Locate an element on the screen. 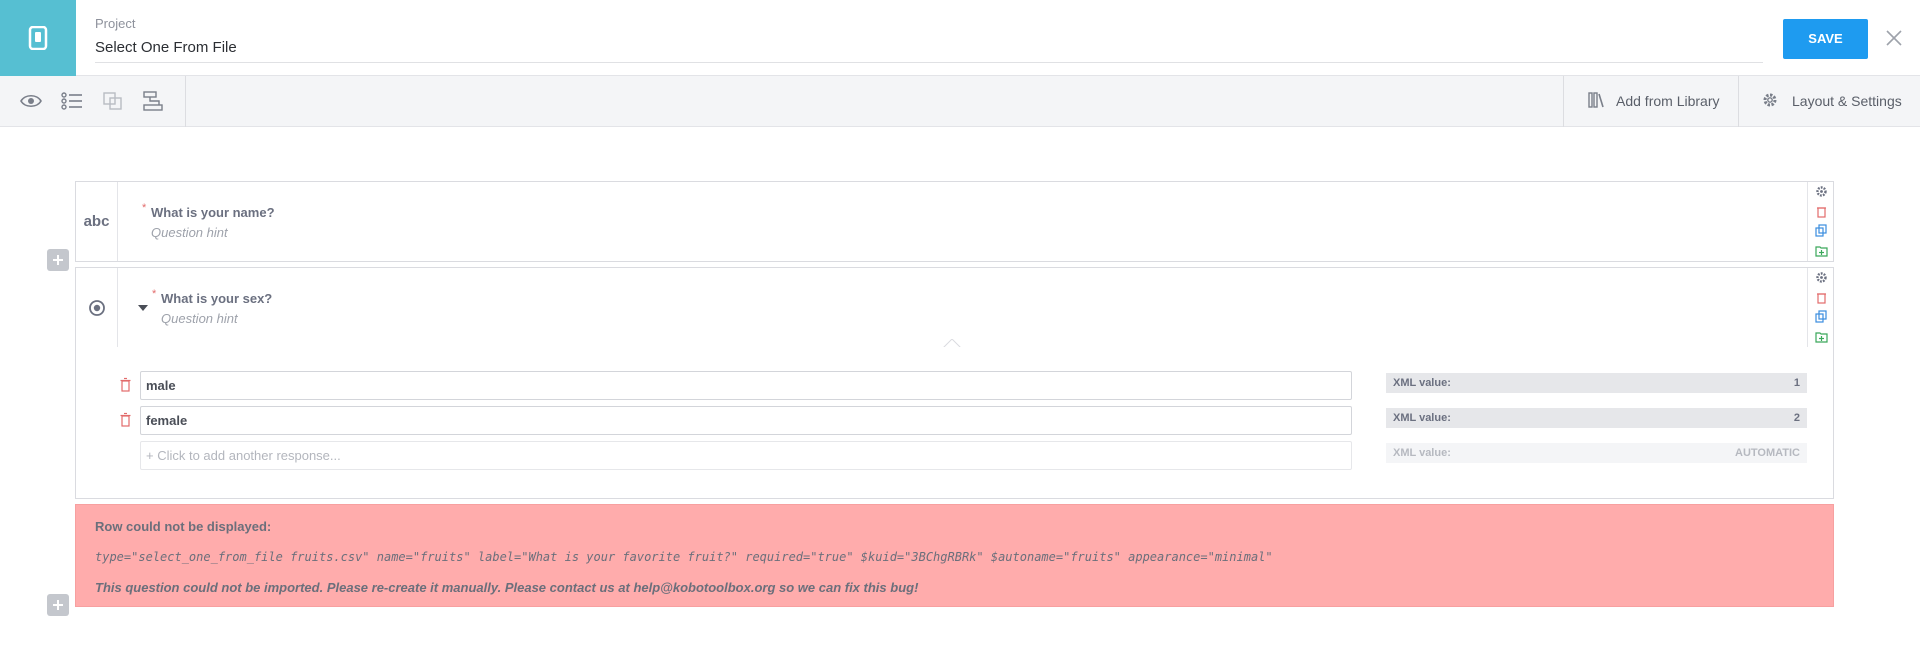 This screenshot has height=648, width=1920. app-header: Project Select One From File SAVE is located at coordinates (960, 38).